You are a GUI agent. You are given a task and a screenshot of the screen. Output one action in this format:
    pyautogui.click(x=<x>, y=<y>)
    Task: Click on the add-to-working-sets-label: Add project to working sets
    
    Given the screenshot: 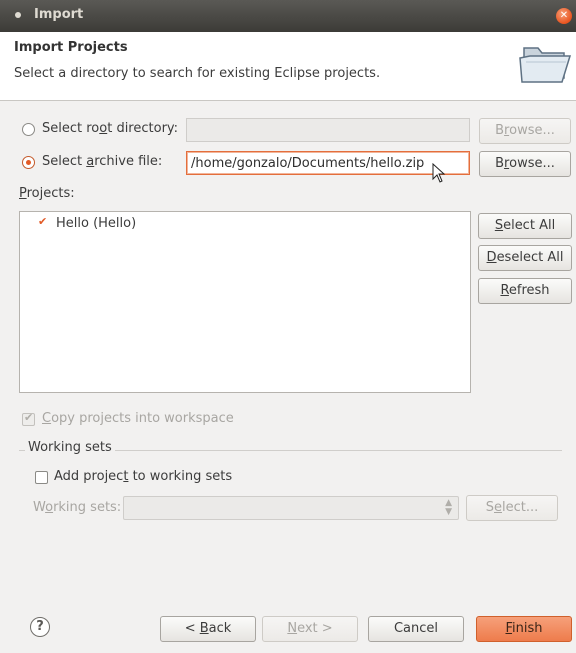 What is the action you would take?
    pyautogui.click(x=143, y=476)
    